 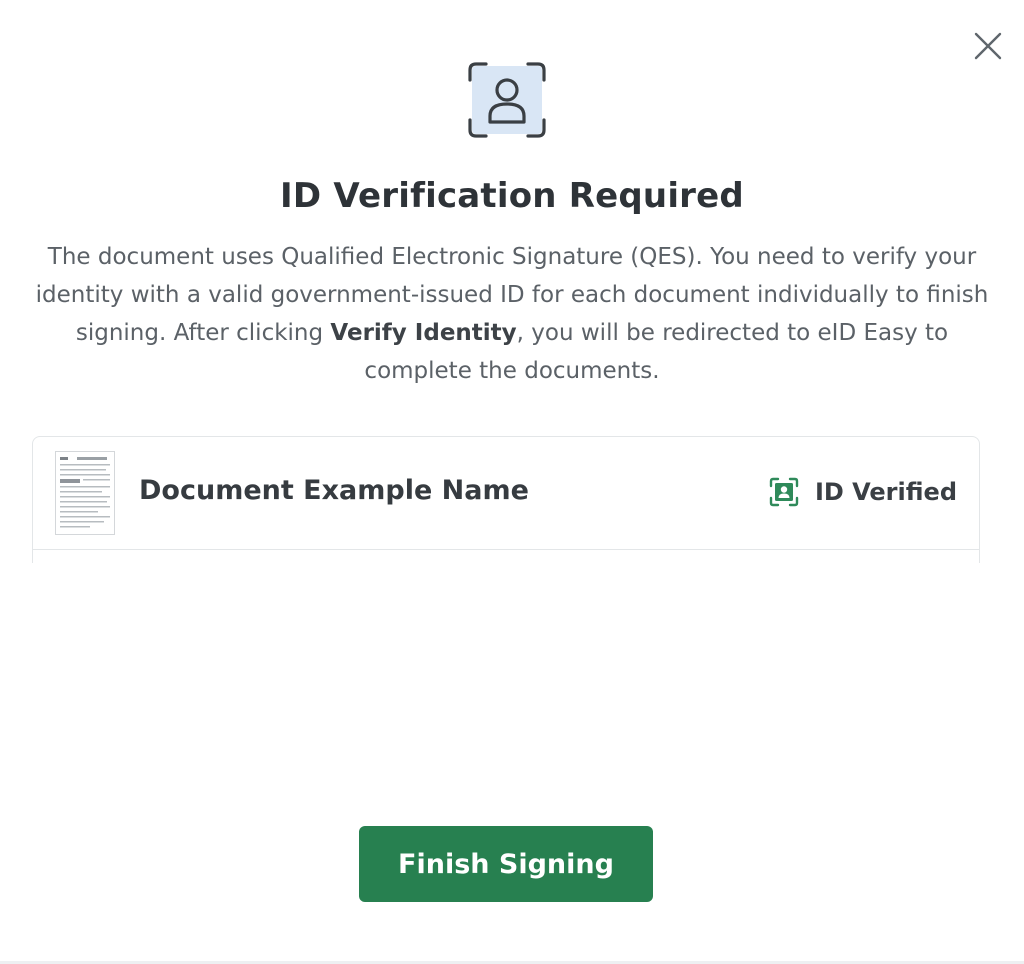 I want to click on document-thumbnail, so click(x=85, y=493).